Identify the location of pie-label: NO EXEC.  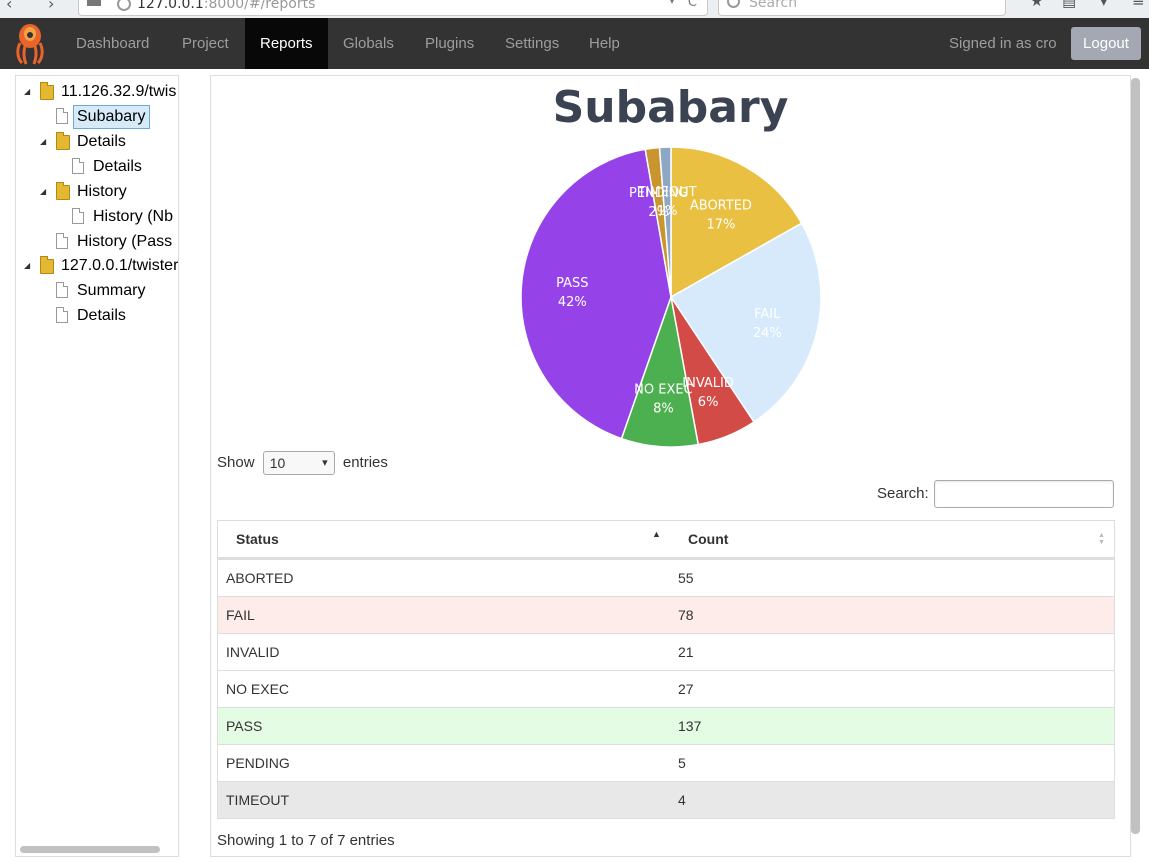
(663, 390).